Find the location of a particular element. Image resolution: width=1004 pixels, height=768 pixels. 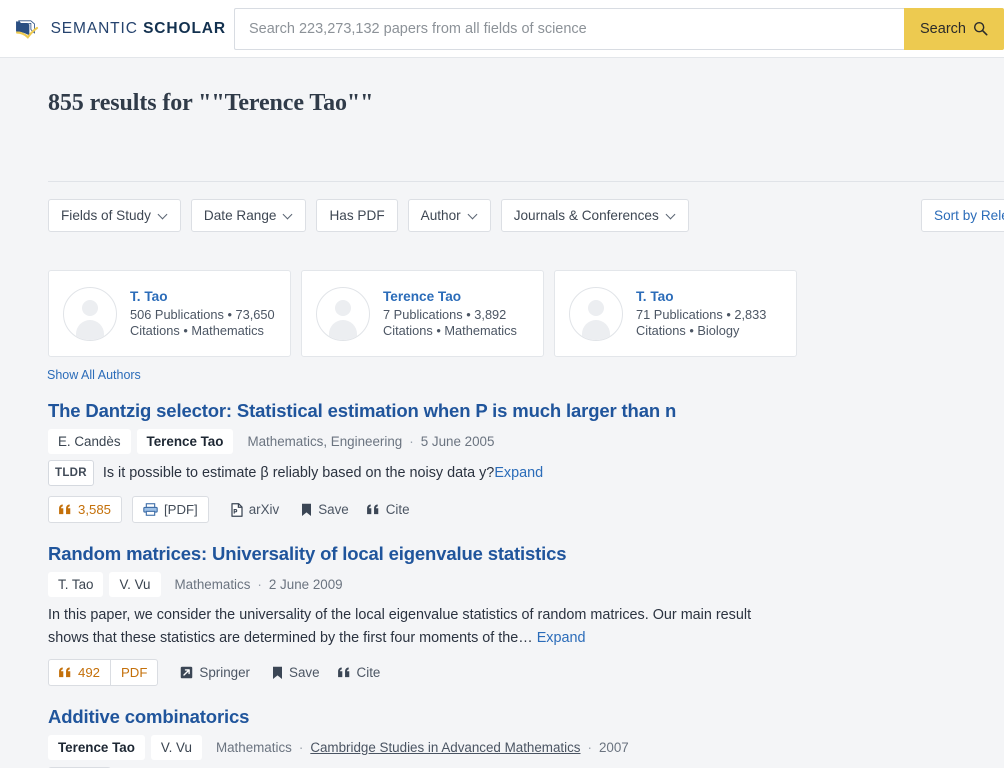

paper-meta: Mathematics, Engineering · 5 June 2005 is located at coordinates (370, 441).